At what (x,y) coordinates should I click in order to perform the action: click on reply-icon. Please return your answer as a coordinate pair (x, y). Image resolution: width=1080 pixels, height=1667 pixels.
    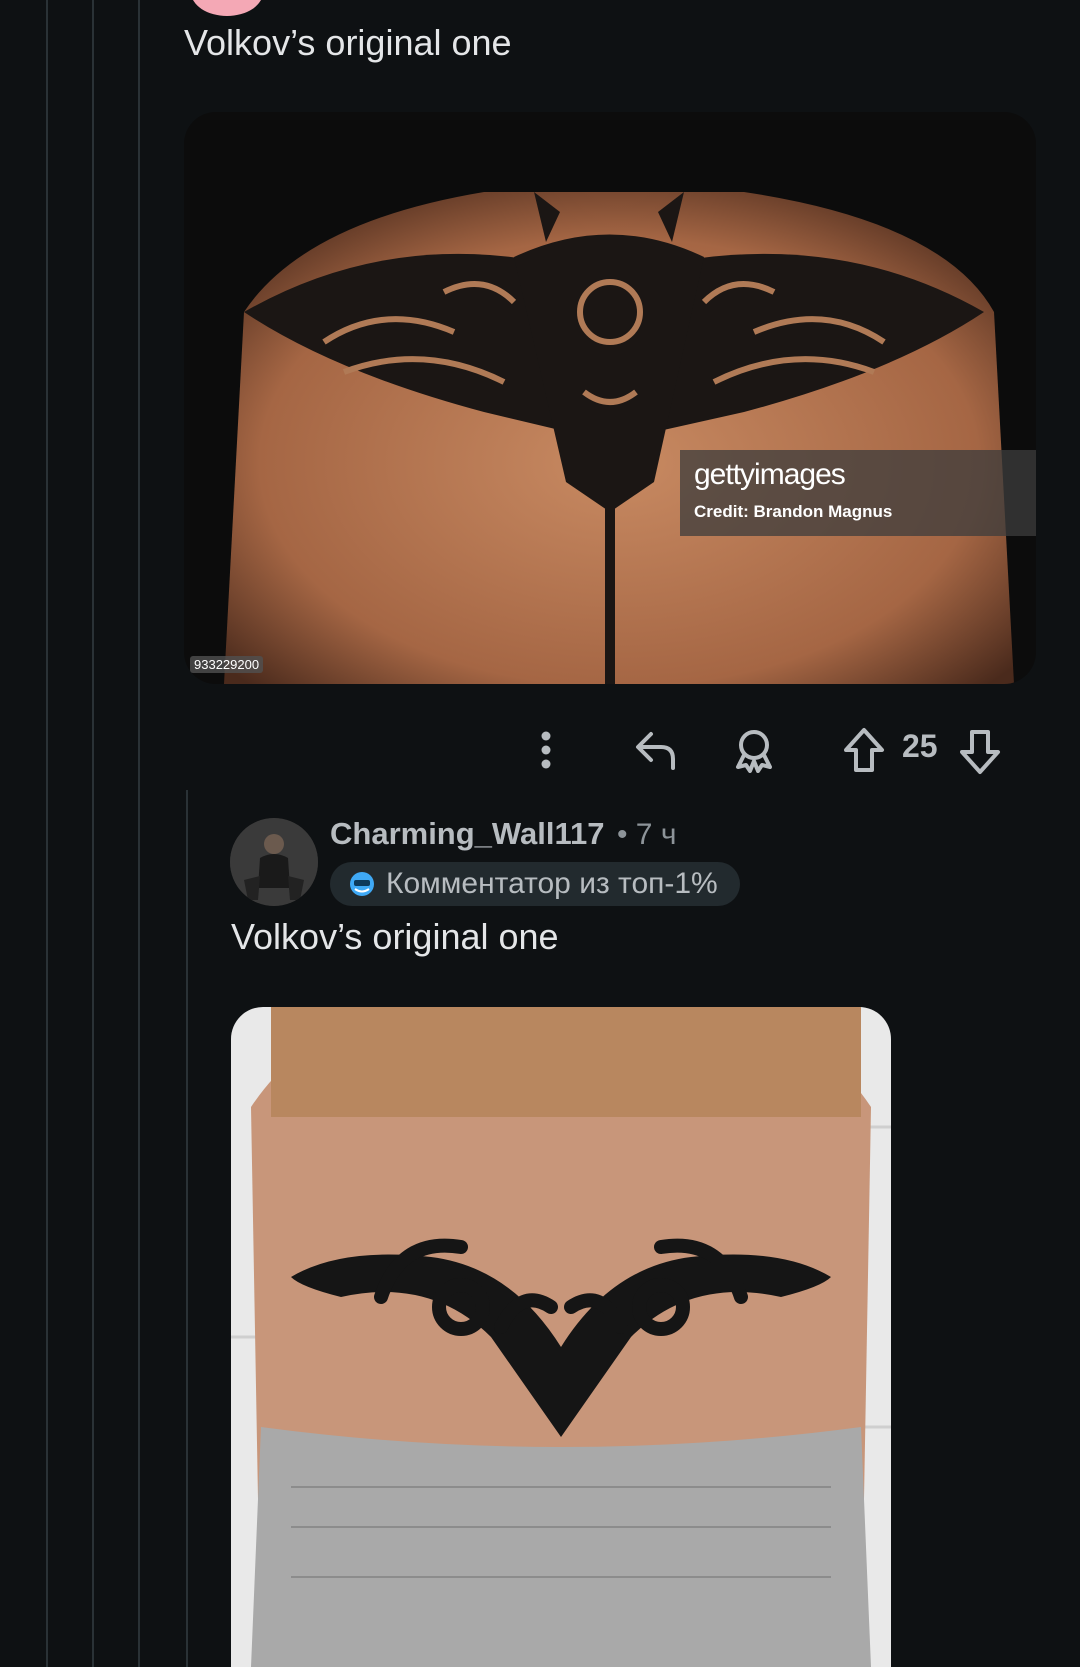
    Looking at the image, I should click on (655, 751).